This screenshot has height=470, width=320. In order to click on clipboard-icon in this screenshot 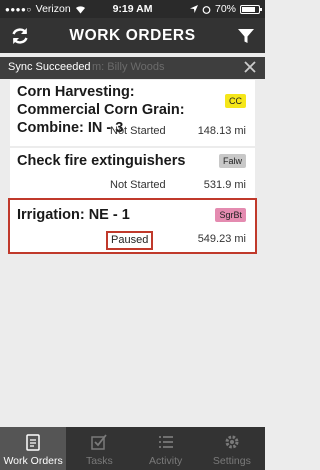, I will do `click(33, 442)`.